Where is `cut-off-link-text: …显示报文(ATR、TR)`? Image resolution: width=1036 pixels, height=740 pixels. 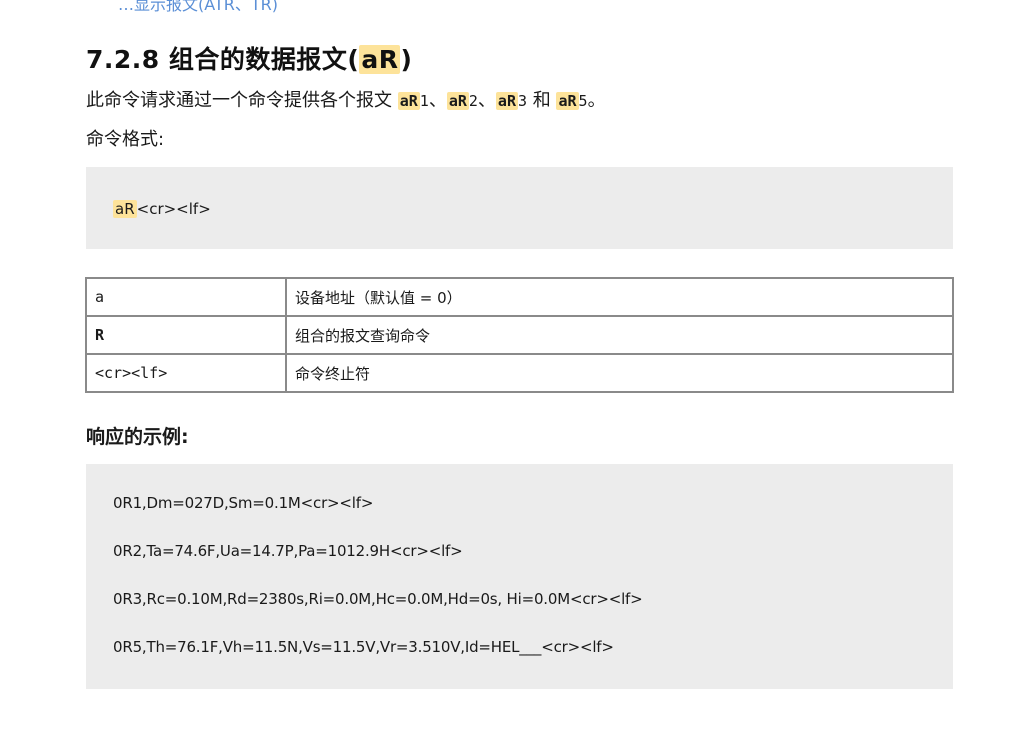 cut-off-link-text: …显示报文(ATR、TR) is located at coordinates (198, 7).